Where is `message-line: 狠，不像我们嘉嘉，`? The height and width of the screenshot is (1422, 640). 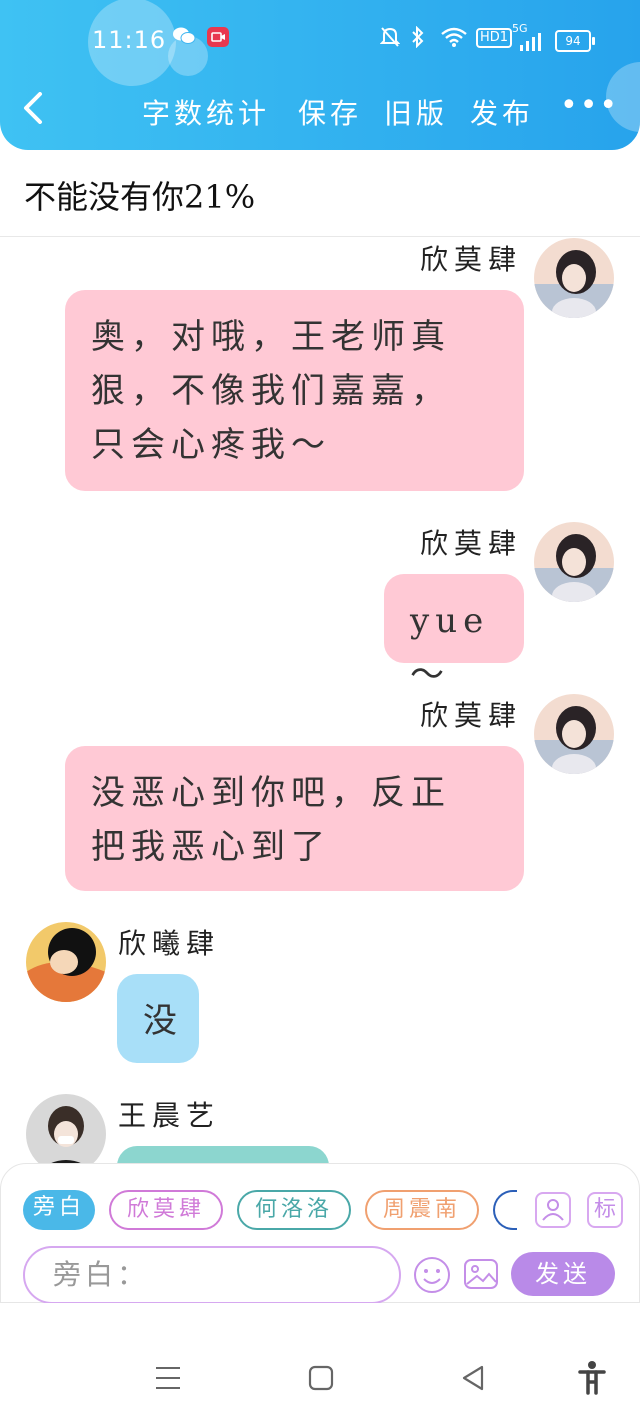
message-line: 狠，不像我们嘉嘉， is located at coordinates (271, 391).